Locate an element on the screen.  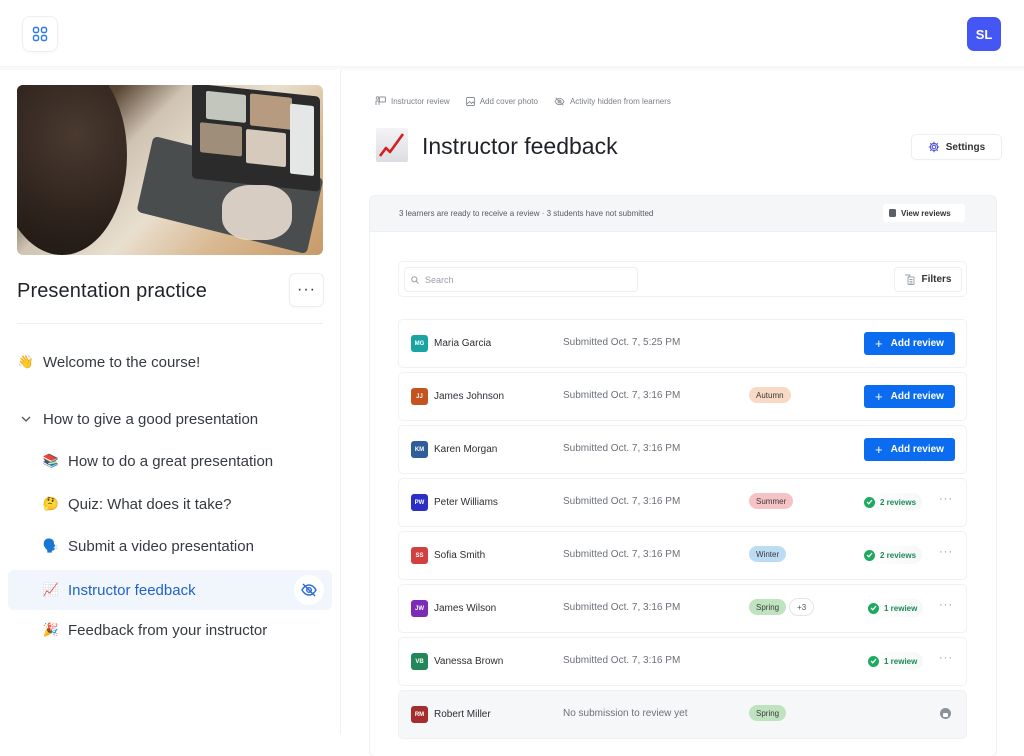
sidebar-item-label: Feedback from your instructor is located at coordinates (168, 630).